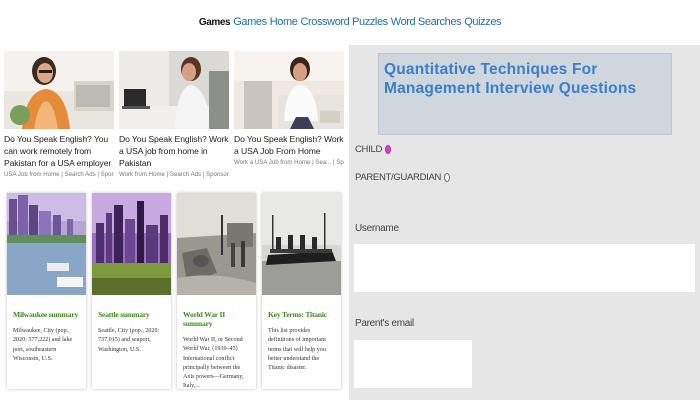 The height and width of the screenshot is (400, 700). What do you see at coordinates (398, 177) in the screenshot?
I see `radio-parent-label: PARENT/GUARDIAN` at bounding box center [398, 177].